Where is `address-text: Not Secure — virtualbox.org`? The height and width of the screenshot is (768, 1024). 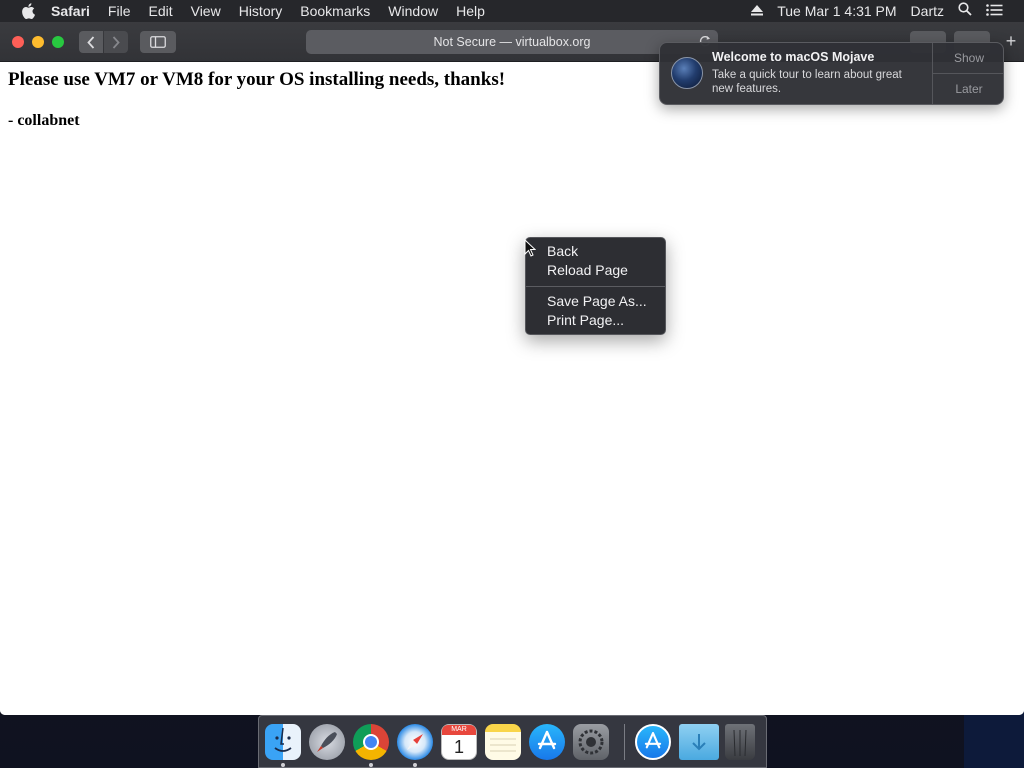
address-text: Not Secure — virtualbox.org is located at coordinates (512, 42).